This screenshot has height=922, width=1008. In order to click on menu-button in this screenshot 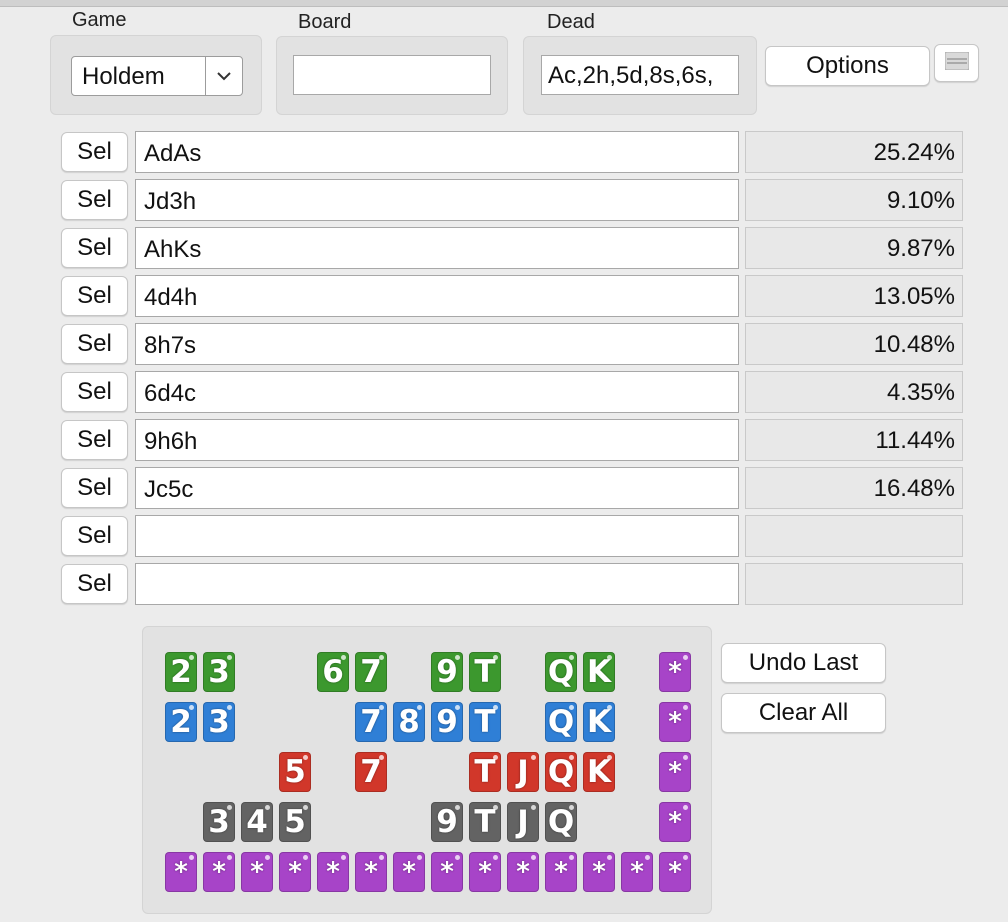, I will do `click(956, 63)`.